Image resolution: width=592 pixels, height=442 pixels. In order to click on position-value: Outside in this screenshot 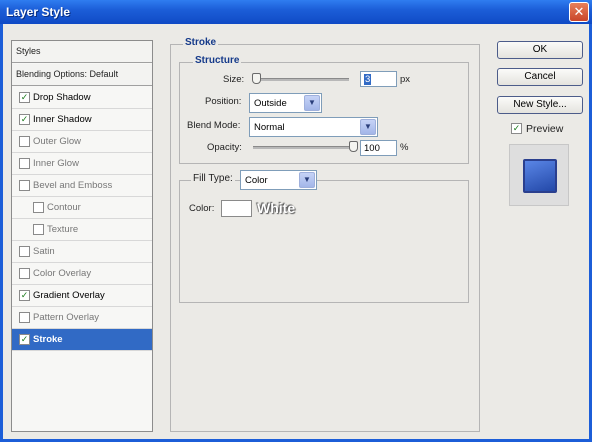, I will do `click(270, 103)`.